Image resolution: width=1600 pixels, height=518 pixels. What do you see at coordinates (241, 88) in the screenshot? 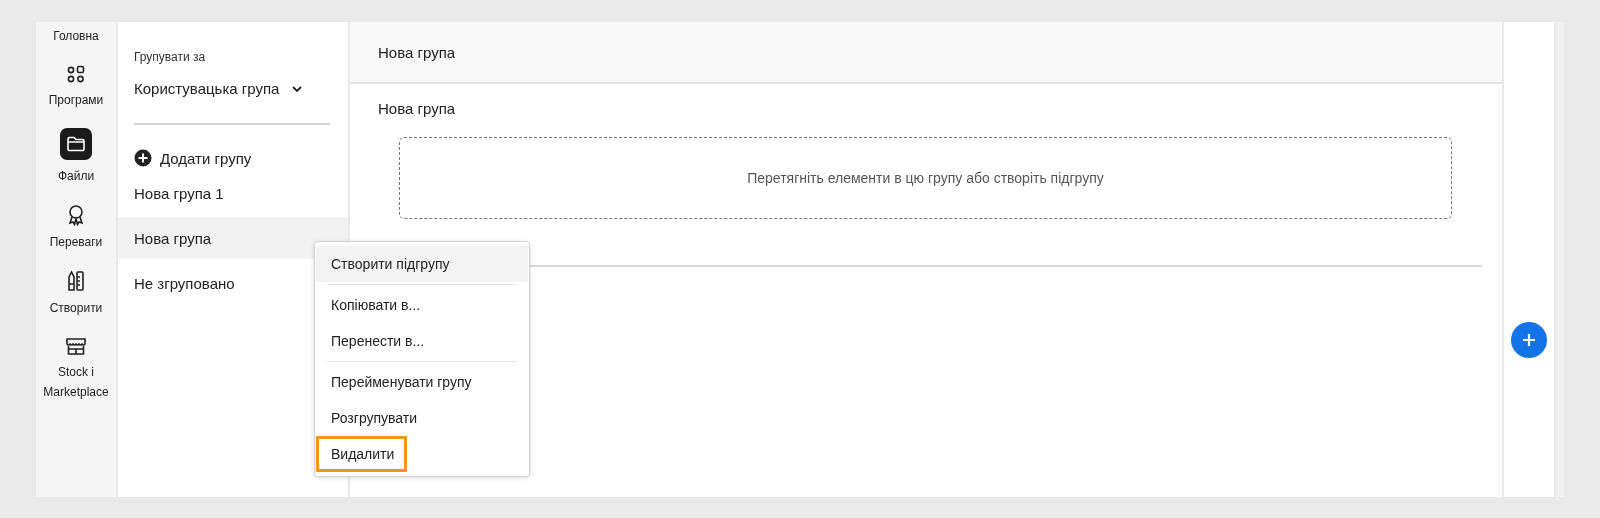
I see `group-by-dropdown: Користувацька група` at bounding box center [241, 88].